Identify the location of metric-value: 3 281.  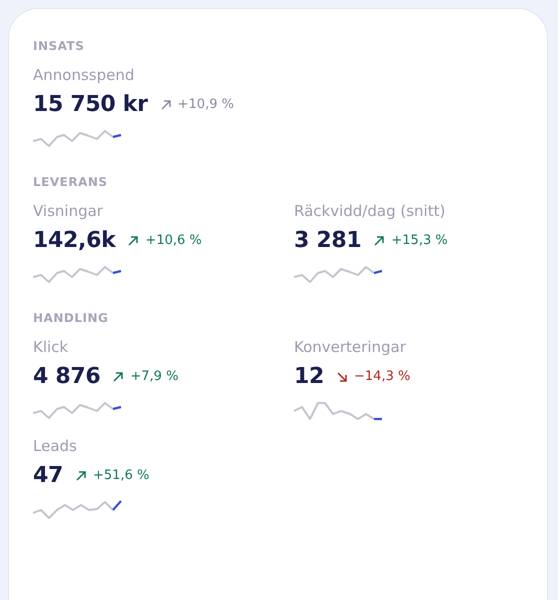
(328, 240).